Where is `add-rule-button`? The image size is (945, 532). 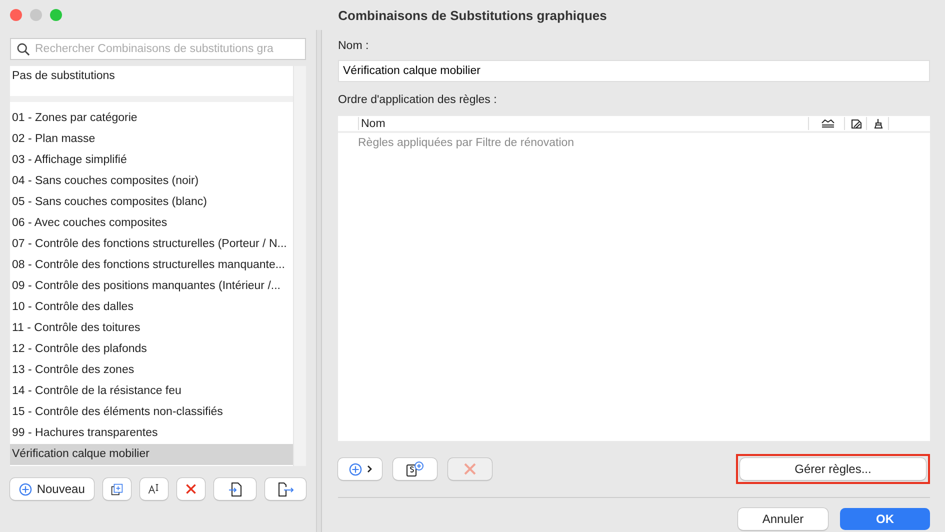 add-rule-button is located at coordinates (360, 469).